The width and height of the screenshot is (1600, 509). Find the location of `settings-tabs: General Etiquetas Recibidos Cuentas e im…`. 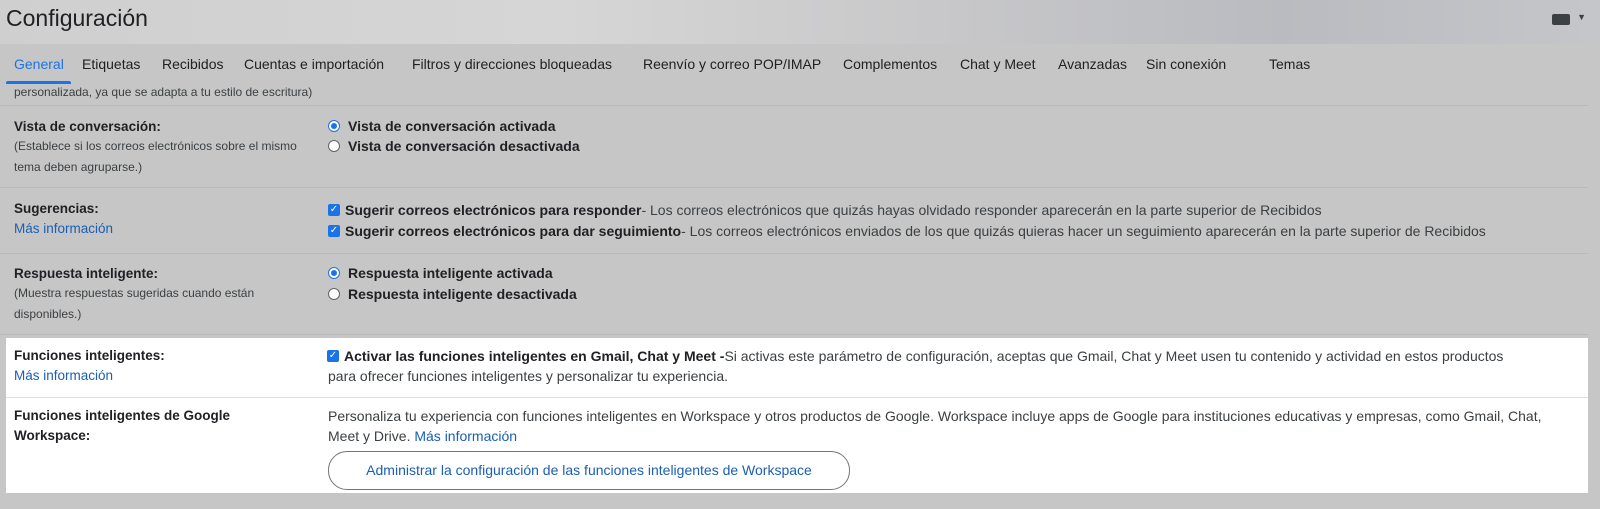

settings-tabs: General Etiquetas Recibidos Cuentas e im… is located at coordinates (800, 64).